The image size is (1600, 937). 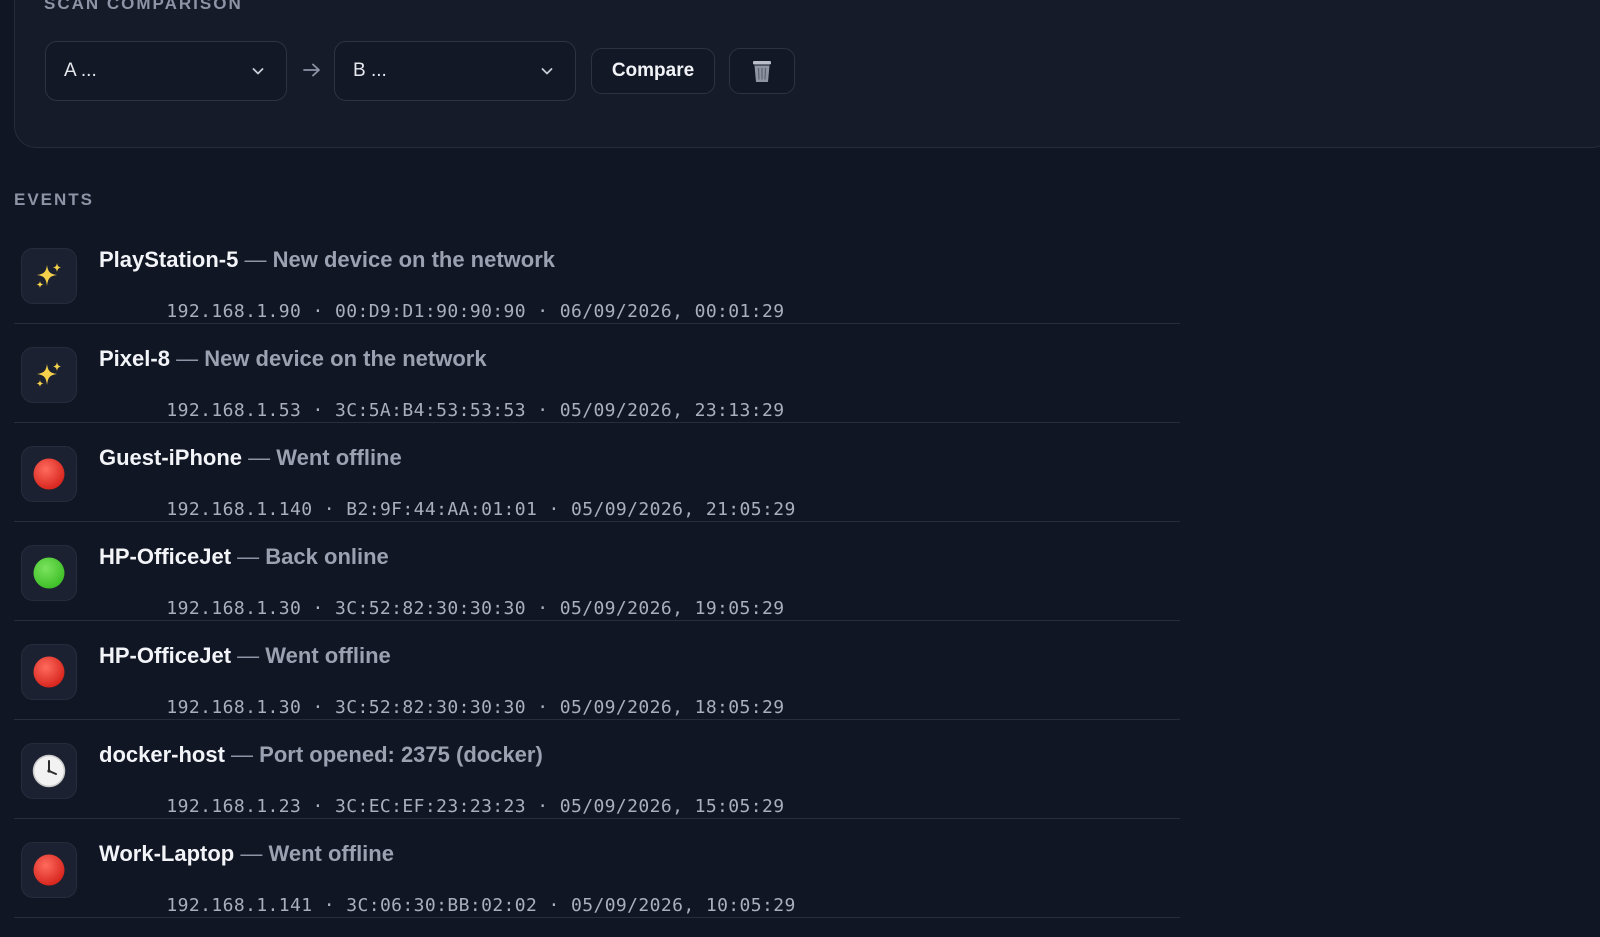 What do you see at coordinates (234, 410) in the screenshot?
I see `event-ip: 192.168.1.53` at bounding box center [234, 410].